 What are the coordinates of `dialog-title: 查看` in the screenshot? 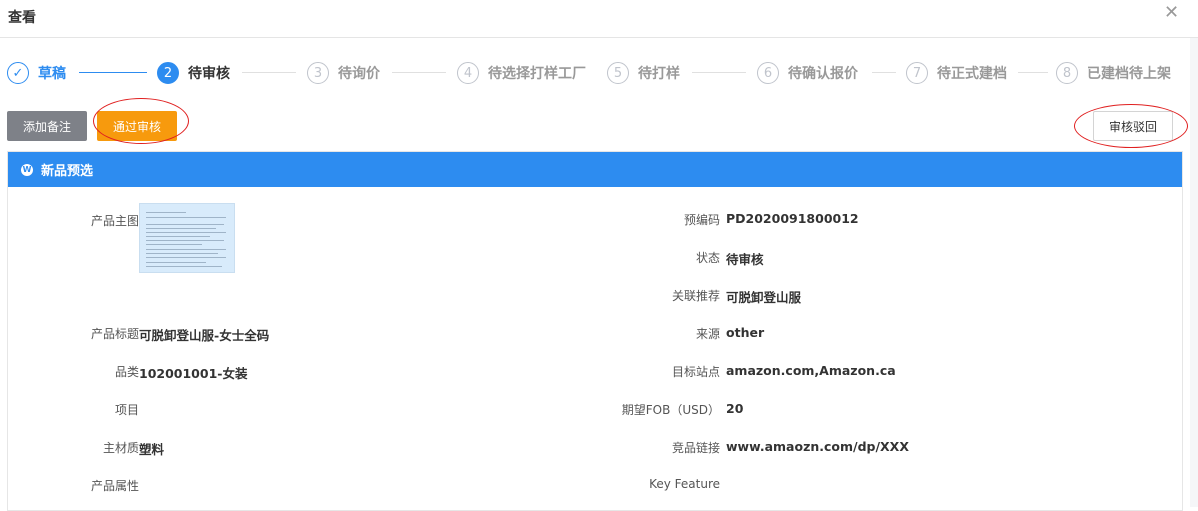 It's located at (22, 18).